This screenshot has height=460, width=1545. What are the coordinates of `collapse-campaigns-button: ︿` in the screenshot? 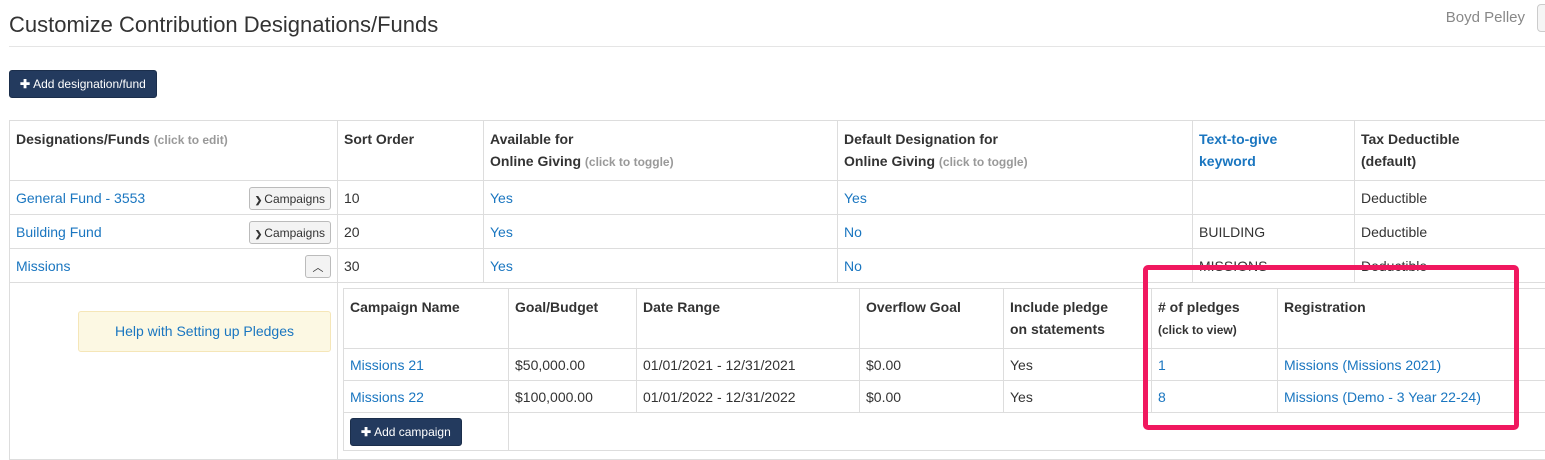 It's located at (318, 266).